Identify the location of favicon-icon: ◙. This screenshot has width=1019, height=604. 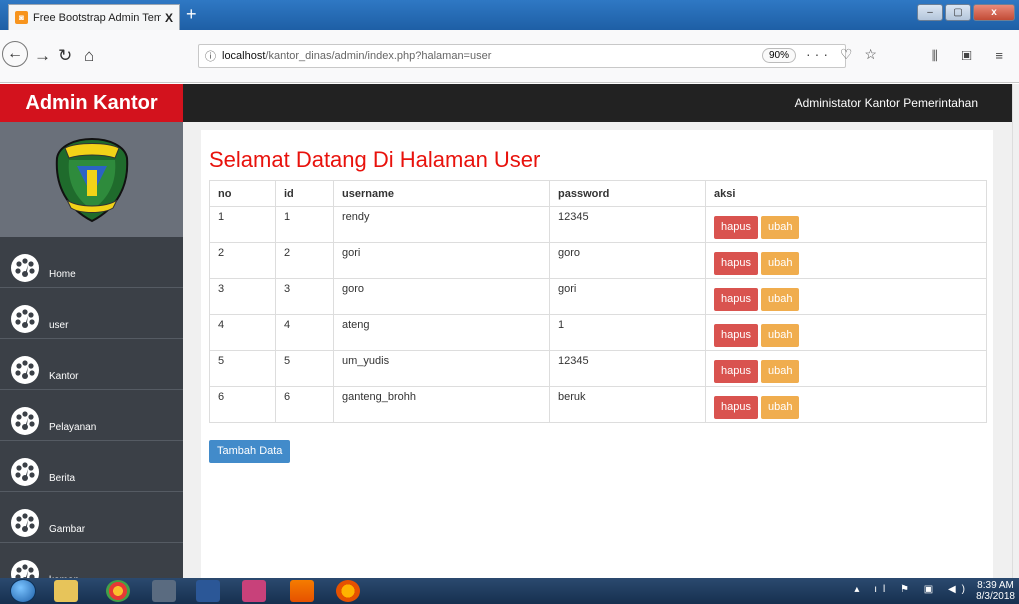
(21, 17).